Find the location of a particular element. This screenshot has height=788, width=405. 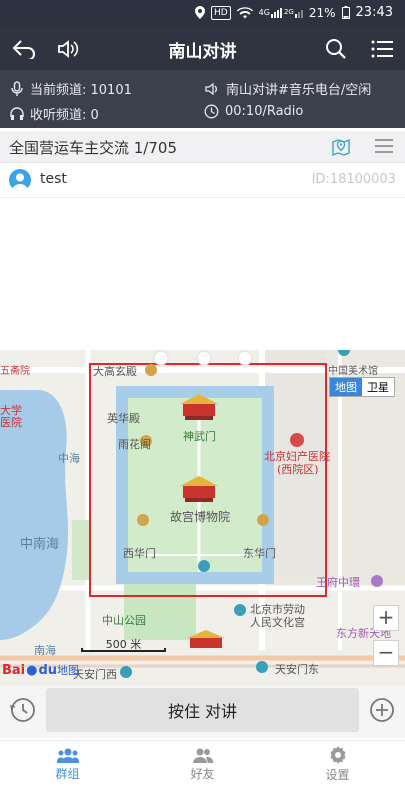

group-menu-button is located at coordinates (384, 148).